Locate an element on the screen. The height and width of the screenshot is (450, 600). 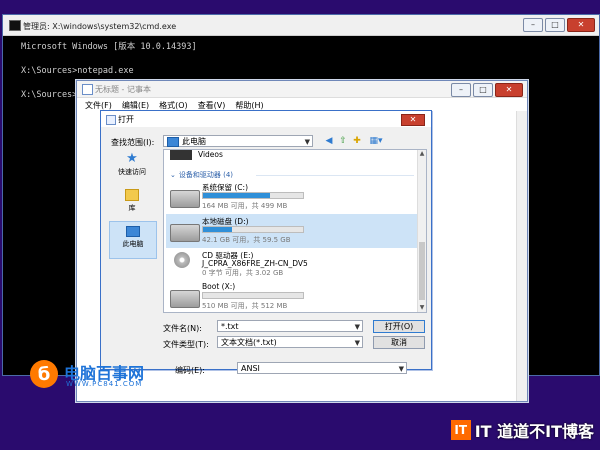
watermark-url: WWW.PC841.COM is located at coordinates (104, 384).